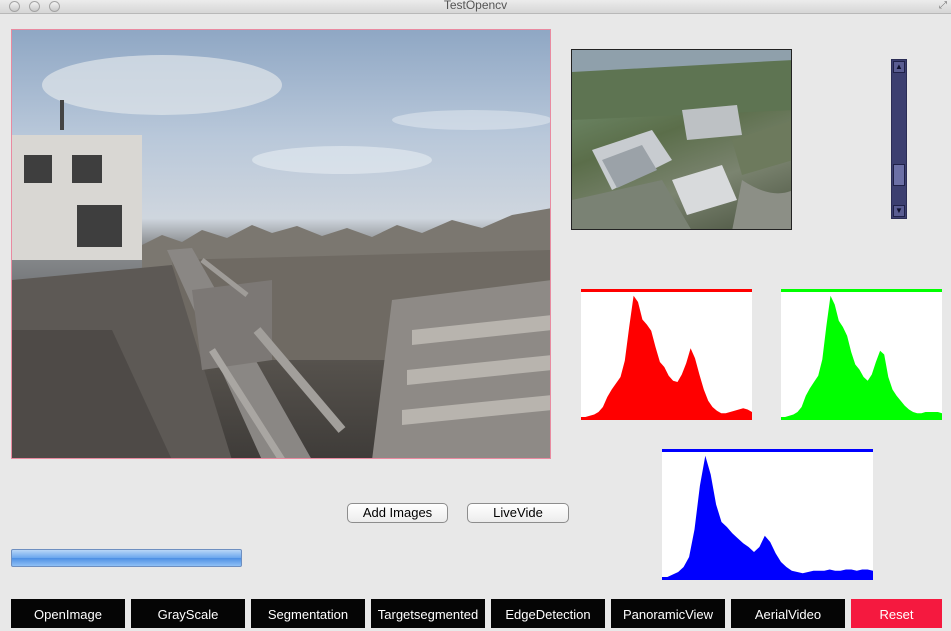 This screenshot has height=631, width=951. I want to click on target-segmented-button: Targetsegmented, so click(428, 613).